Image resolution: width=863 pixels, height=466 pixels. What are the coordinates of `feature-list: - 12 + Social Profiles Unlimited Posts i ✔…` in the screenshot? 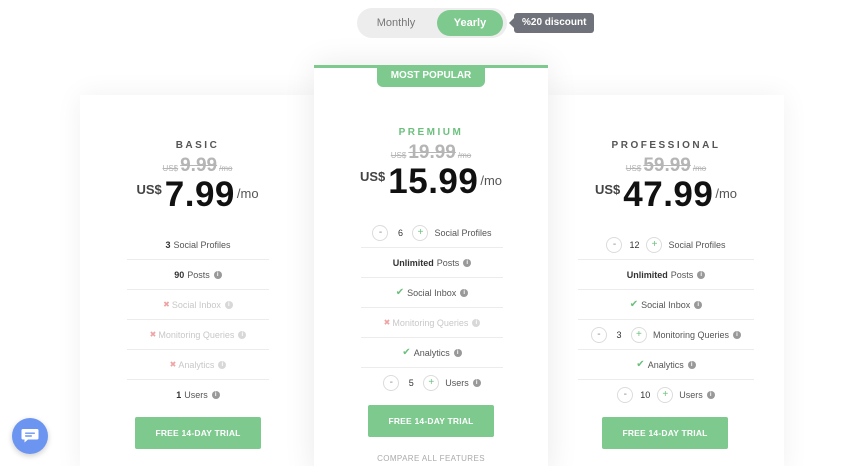 It's located at (666, 320).